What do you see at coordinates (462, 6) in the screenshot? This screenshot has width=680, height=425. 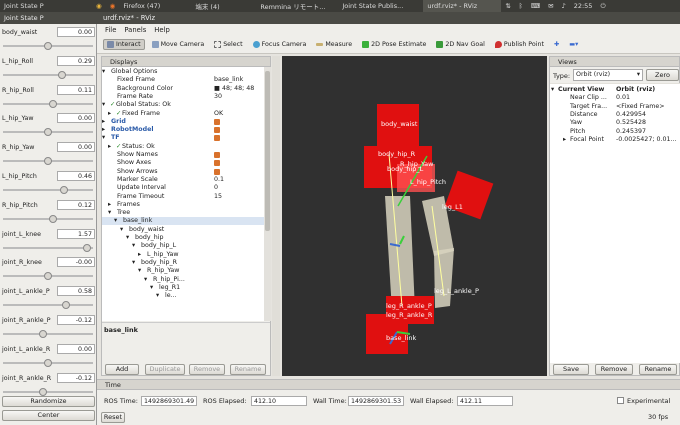 I see `taskbar-rviz: urdf.rviz* - RViz` at bounding box center [462, 6].